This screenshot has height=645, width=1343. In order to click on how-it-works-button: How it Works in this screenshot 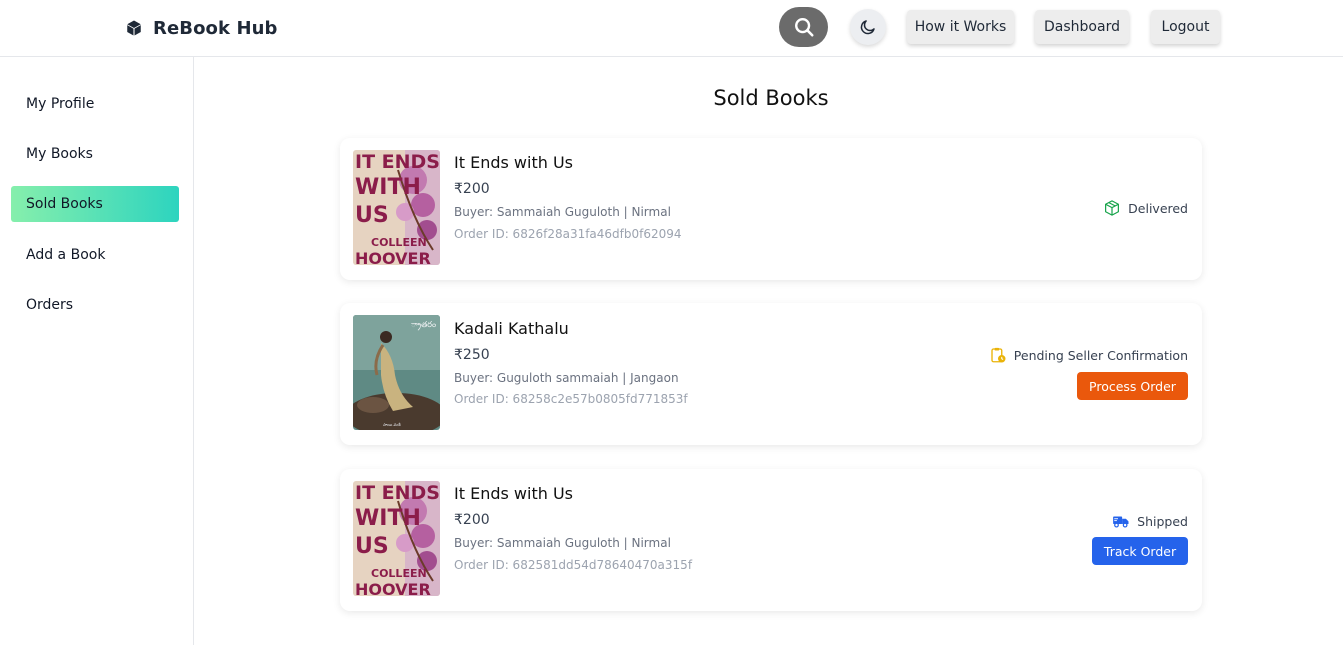, I will do `click(960, 27)`.